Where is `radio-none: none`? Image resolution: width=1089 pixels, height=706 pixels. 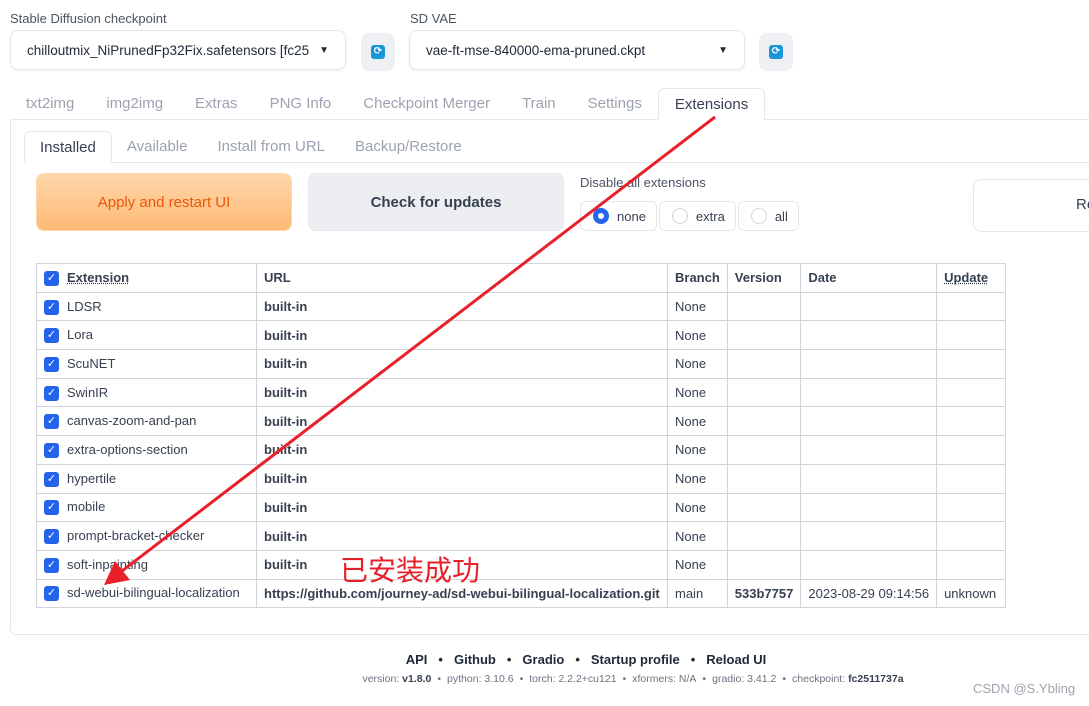
radio-none: none is located at coordinates (618, 216).